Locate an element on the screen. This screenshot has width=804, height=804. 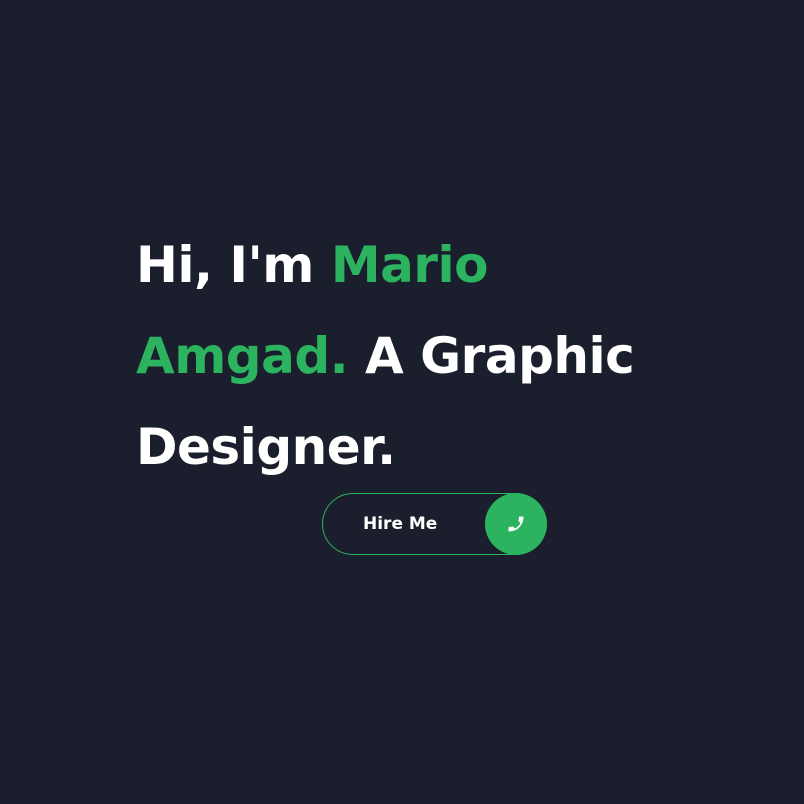
phone-icon is located at coordinates (516, 524).